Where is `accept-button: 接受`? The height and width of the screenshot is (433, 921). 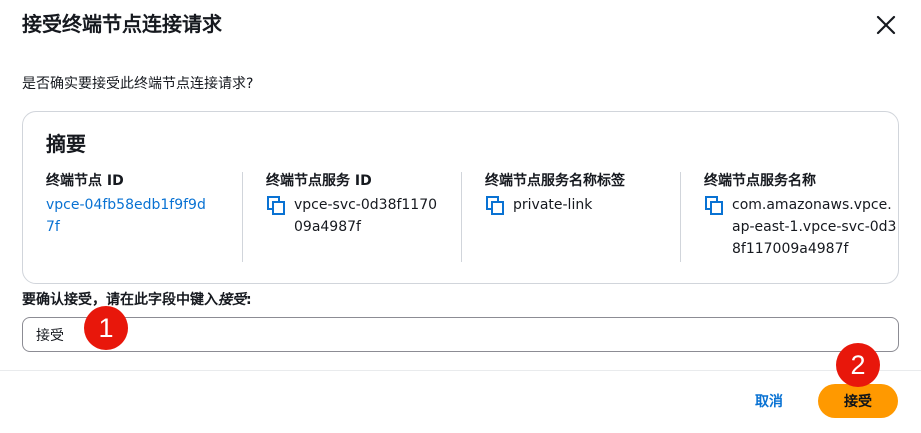 accept-button: 接受 is located at coordinates (858, 401).